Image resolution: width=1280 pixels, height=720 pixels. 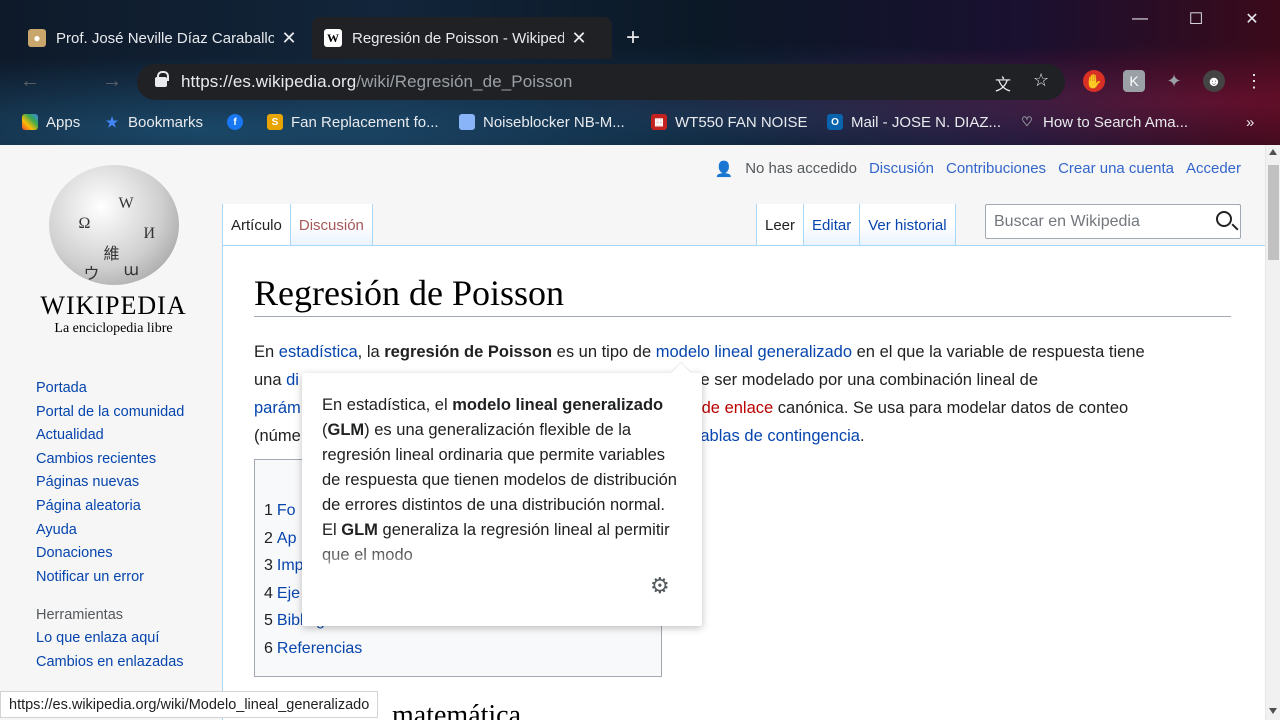 What do you see at coordinates (256, 224) in the screenshot?
I see `tab-articulo: Artículo` at bounding box center [256, 224].